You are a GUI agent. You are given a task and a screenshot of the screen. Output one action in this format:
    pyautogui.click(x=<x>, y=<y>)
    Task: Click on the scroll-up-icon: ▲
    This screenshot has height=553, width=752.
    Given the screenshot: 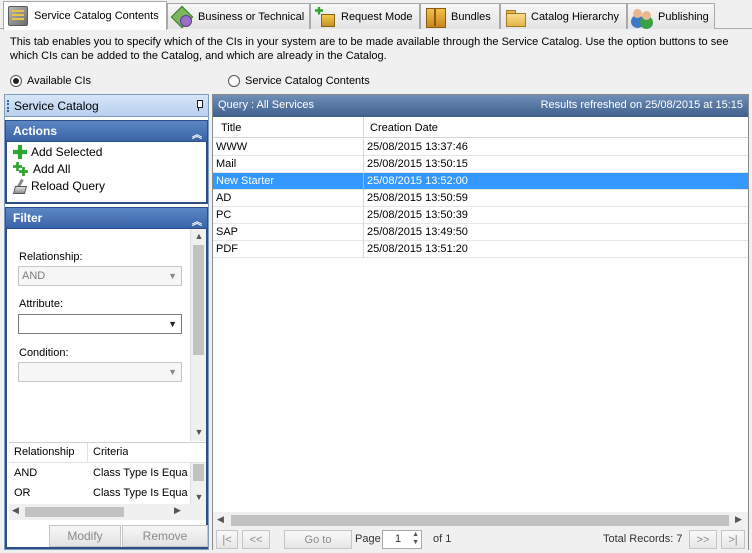 What is the action you would take?
    pyautogui.click(x=199, y=236)
    